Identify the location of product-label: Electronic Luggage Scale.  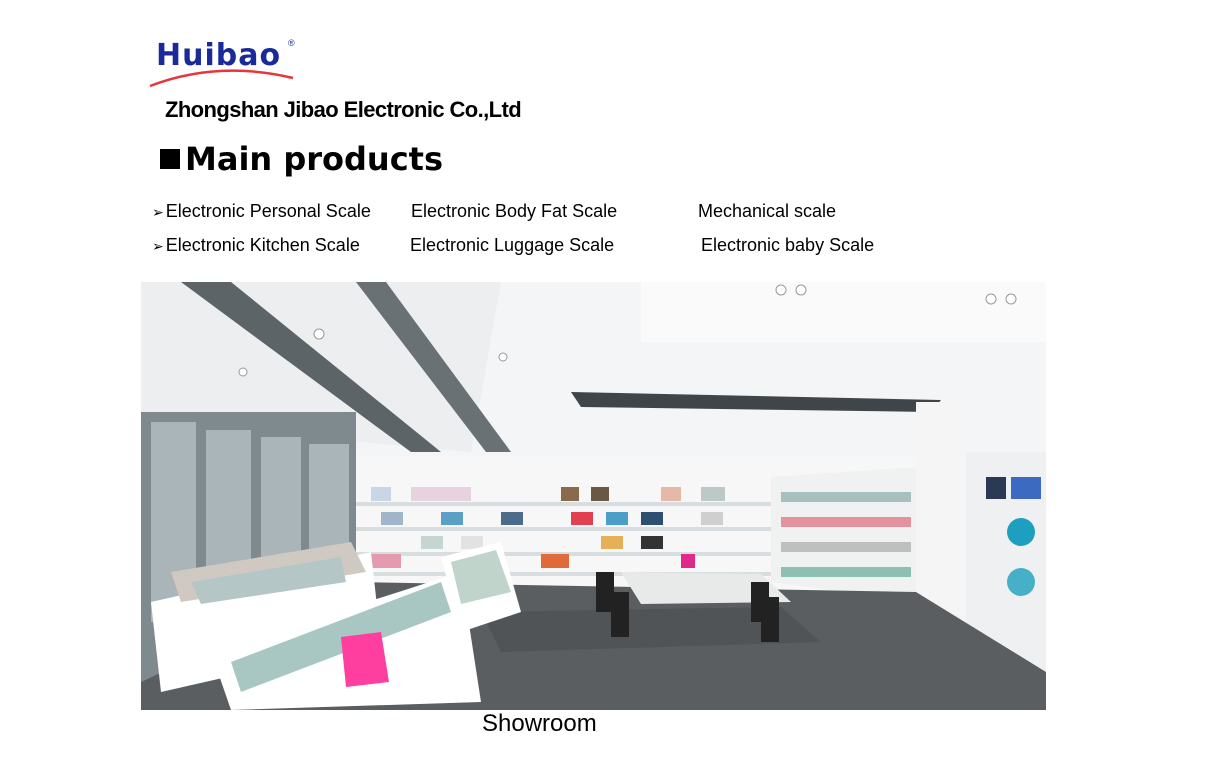
(512, 245).